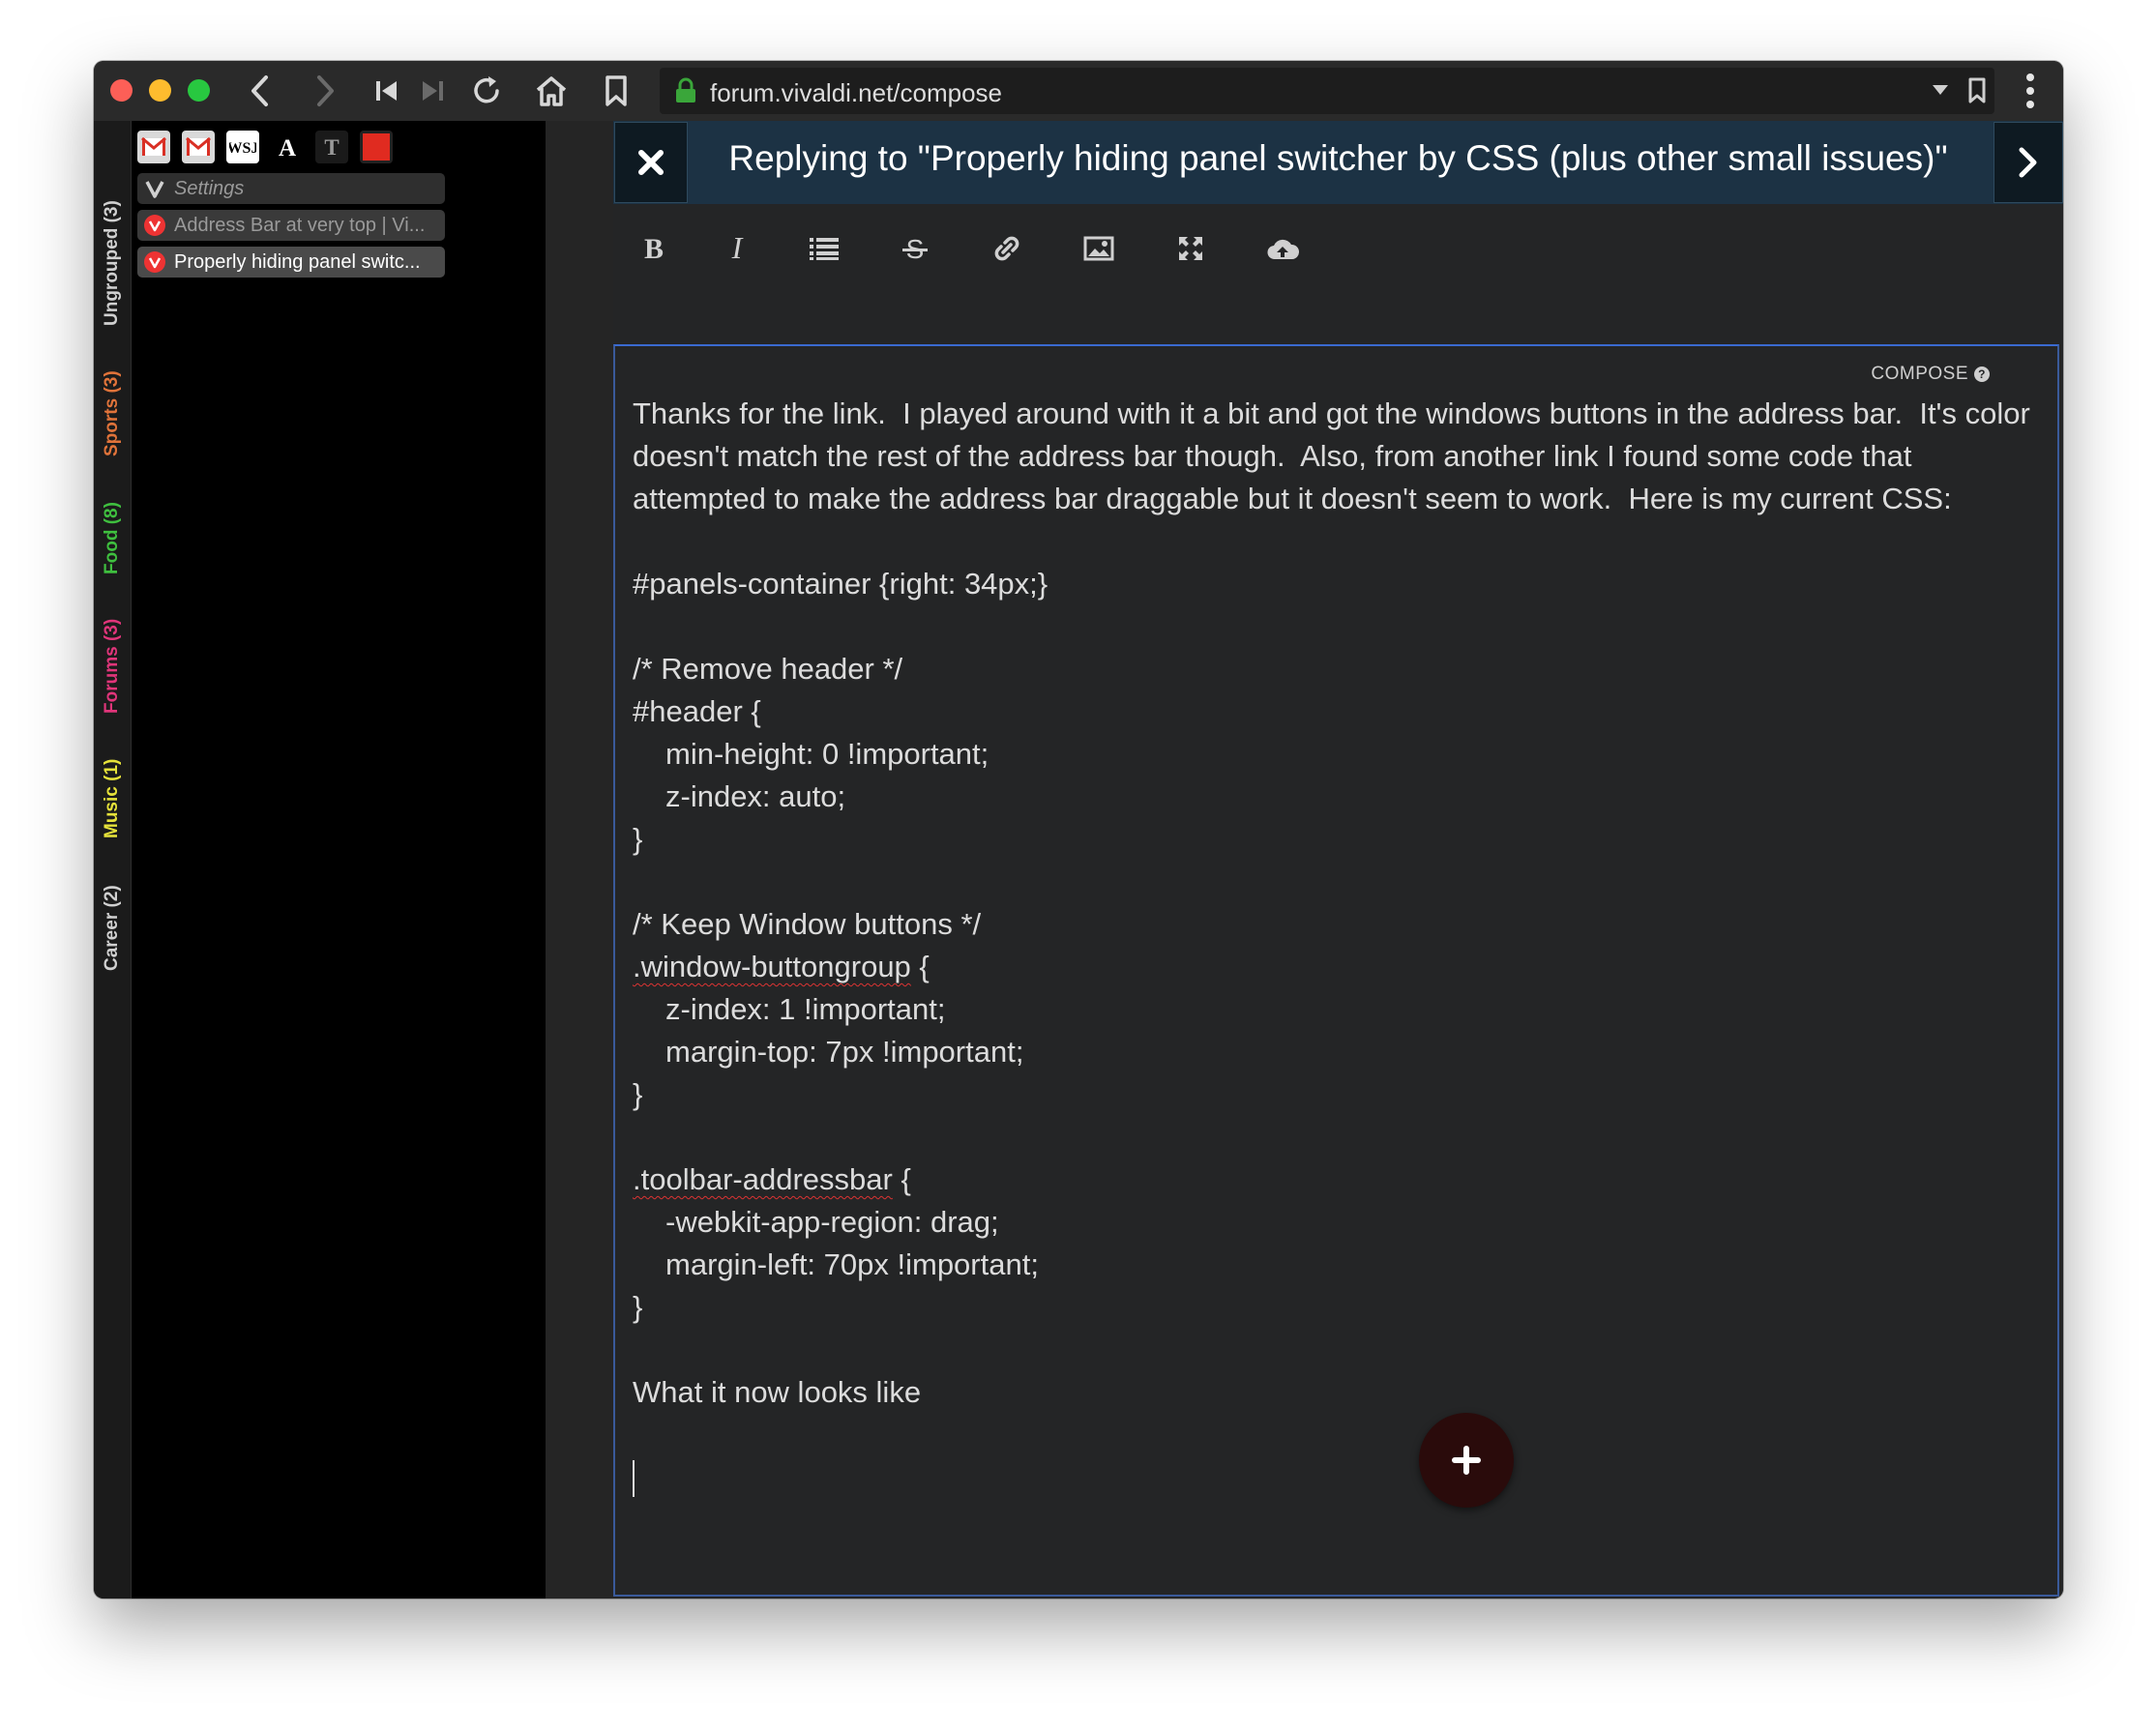  I want to click on gutter, so click(579, 860).